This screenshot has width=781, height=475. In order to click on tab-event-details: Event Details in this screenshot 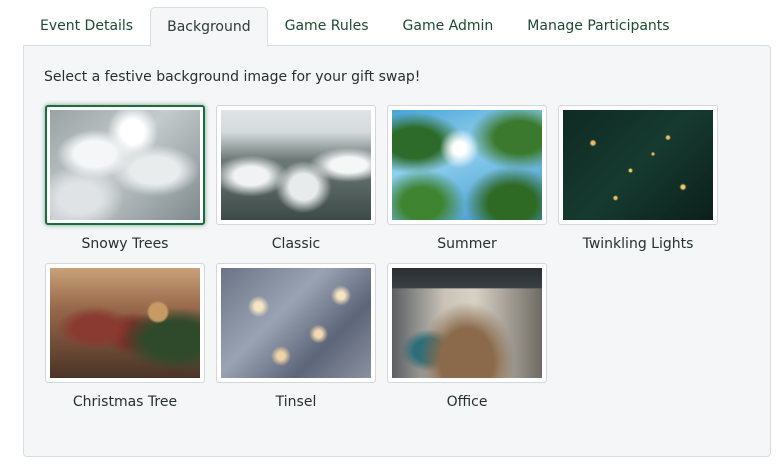, I will do `click(86, 26)`.